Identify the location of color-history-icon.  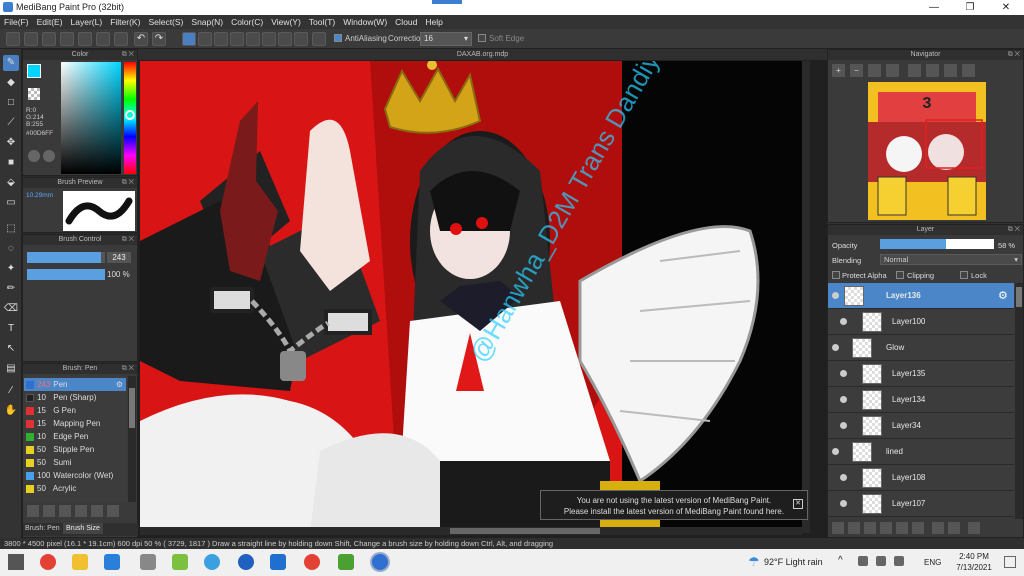
(49, 156).